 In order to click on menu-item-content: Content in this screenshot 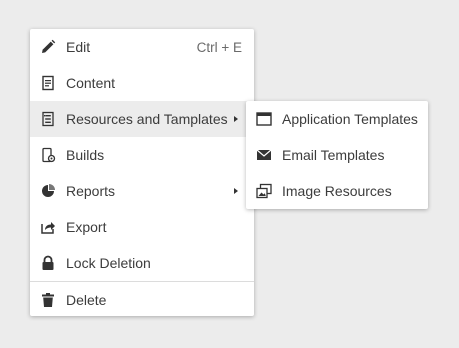, I will do `click(142, 83)`.